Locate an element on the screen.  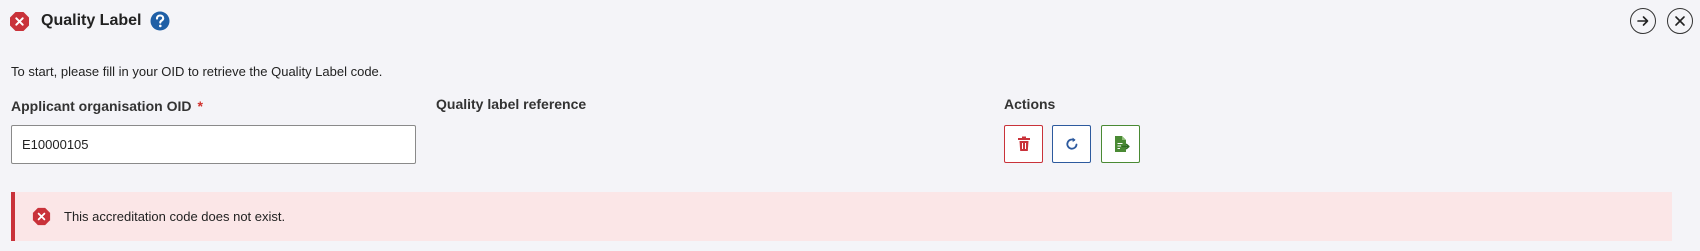
required-marker: * is located at coordinates (200, 106).